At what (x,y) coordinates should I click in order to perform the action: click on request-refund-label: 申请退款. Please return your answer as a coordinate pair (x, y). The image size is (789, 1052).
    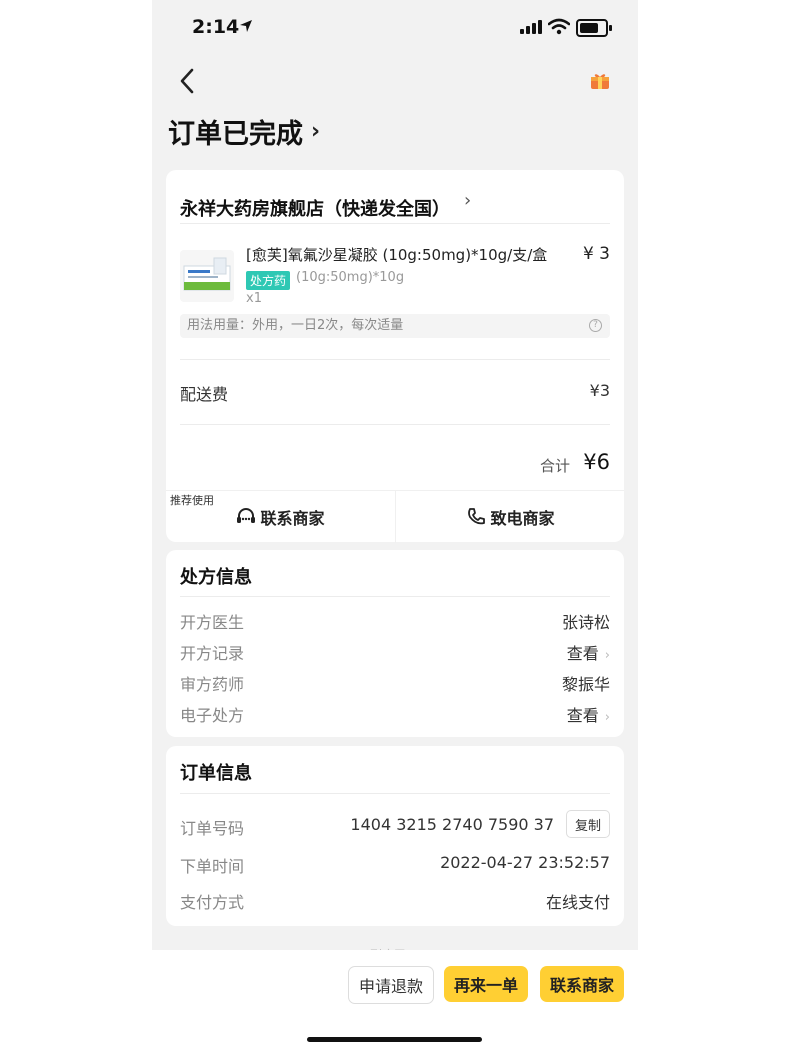
    Looking at the image, I should click on (390, 986).